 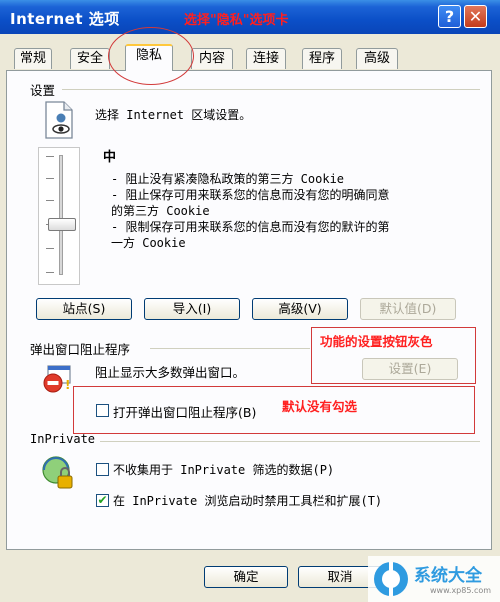 What do you see at coordinates (102, 469) in the screenshot?
I see `inprivate-filter-checkbox` at bounding box center [102, 469].